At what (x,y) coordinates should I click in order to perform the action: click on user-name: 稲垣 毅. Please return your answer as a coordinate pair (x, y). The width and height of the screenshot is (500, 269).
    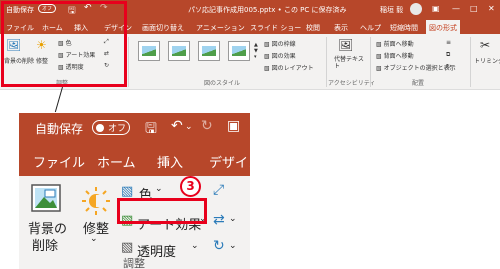
    Looking at the image, I should click on (391, 10).